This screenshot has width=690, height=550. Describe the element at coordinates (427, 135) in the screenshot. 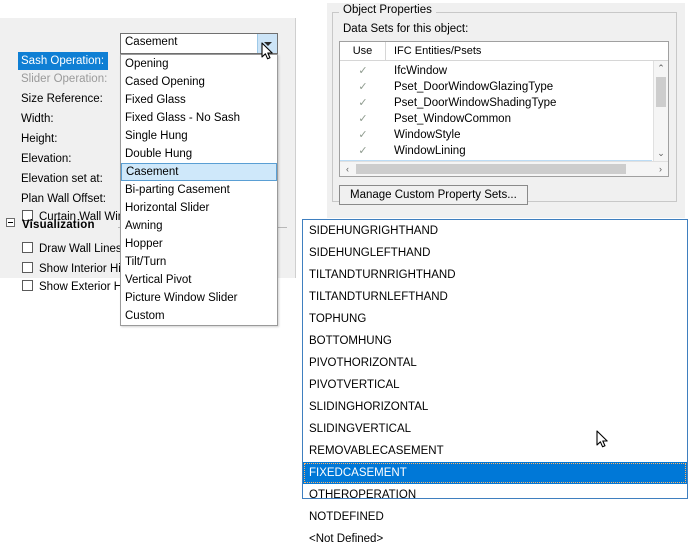

I see `entity-name: WindowStyle` at that location.